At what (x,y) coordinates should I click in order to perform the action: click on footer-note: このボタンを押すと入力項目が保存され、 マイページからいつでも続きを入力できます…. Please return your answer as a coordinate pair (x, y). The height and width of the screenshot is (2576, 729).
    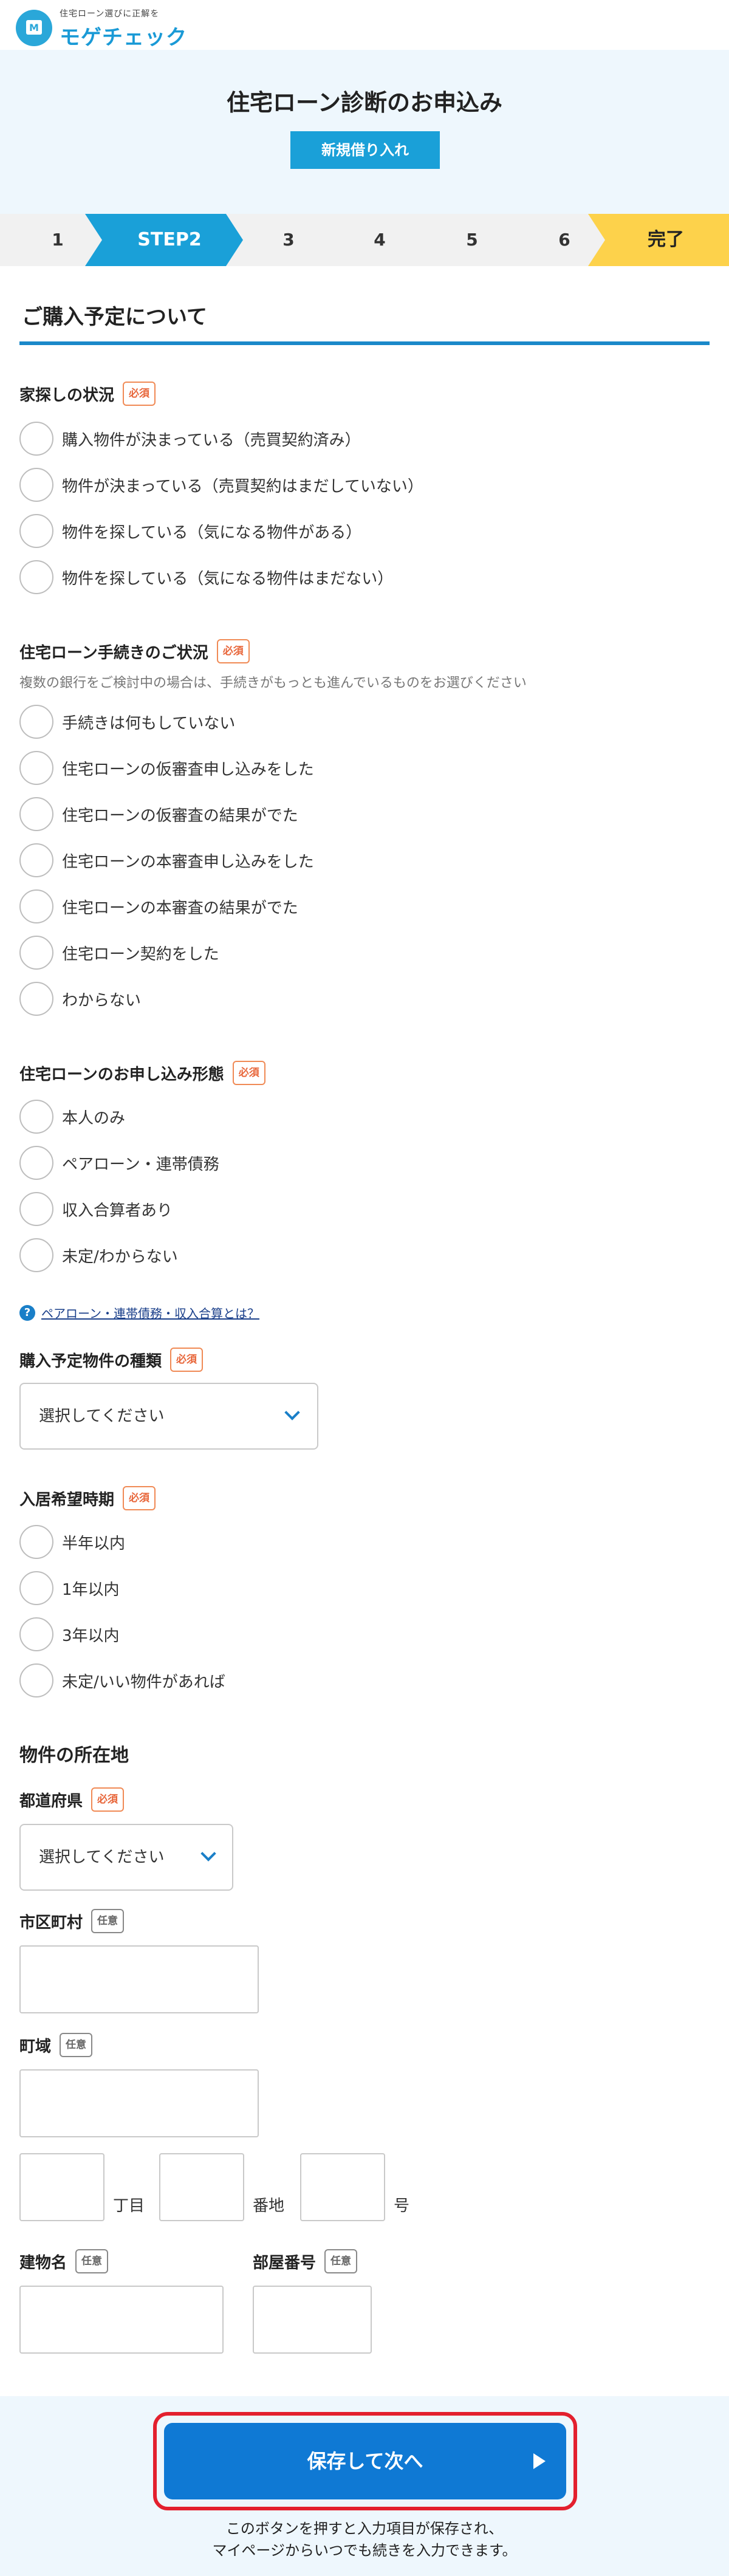
    Looking at the image, I should click on (364, 2539).